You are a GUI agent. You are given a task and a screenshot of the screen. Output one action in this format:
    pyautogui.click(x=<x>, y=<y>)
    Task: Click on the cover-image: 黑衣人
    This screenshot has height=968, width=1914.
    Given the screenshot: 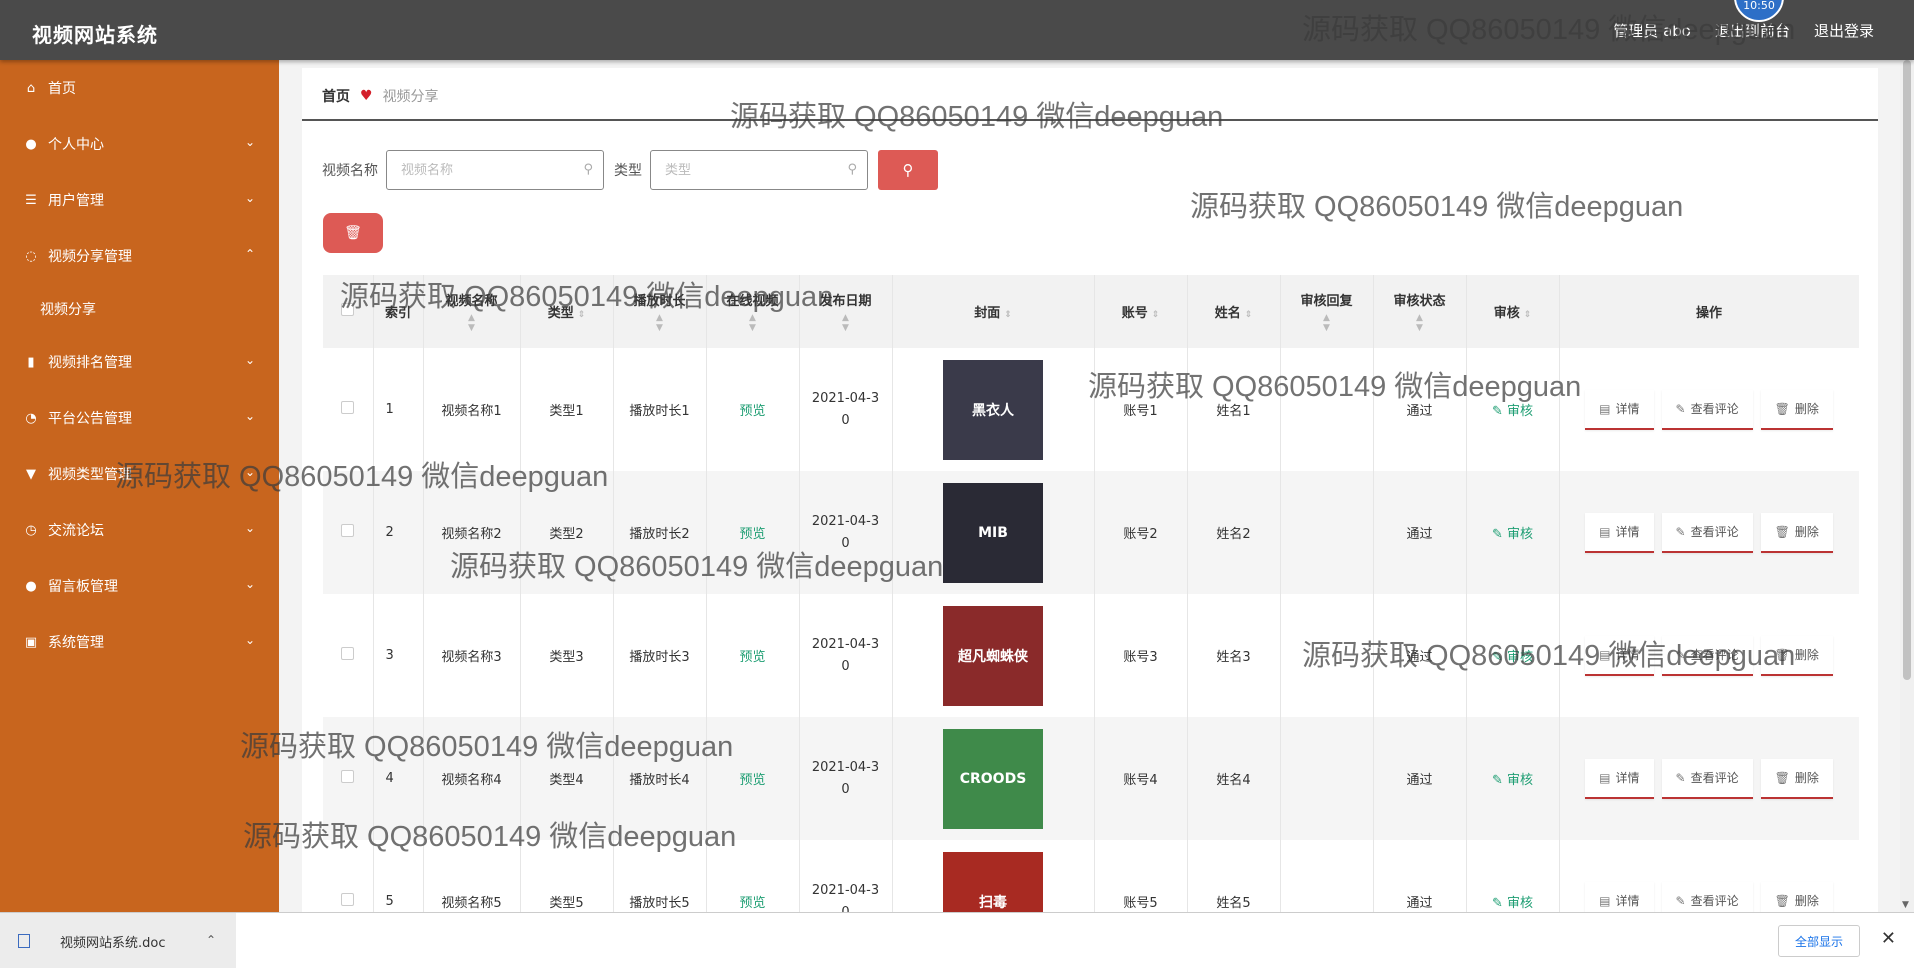 What is the action you would take?
    pyautogui.click(x=993, y=409)
    